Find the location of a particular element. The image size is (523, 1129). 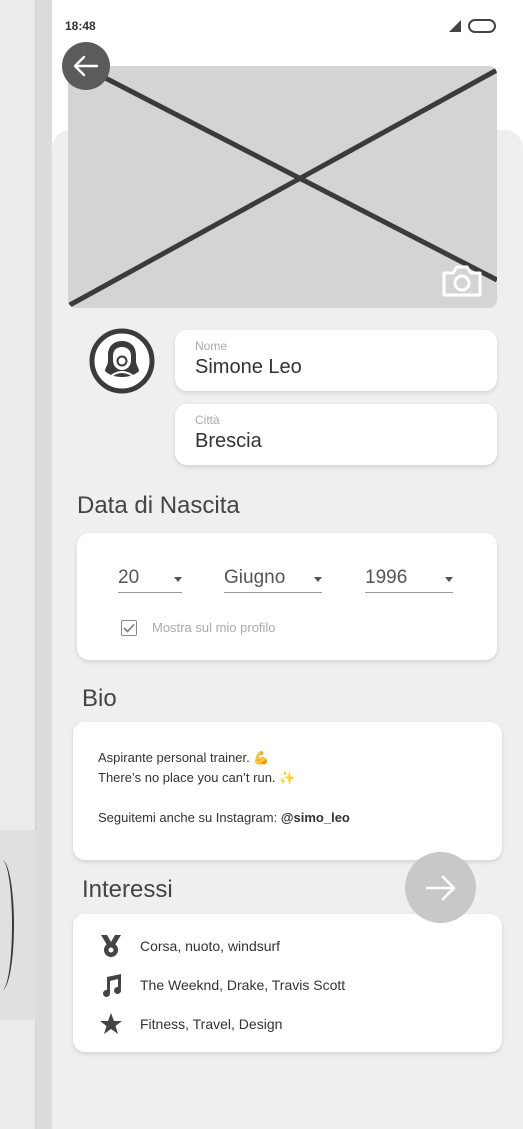

name-field-value: Simone Leo is located at coordinates (248, 367).